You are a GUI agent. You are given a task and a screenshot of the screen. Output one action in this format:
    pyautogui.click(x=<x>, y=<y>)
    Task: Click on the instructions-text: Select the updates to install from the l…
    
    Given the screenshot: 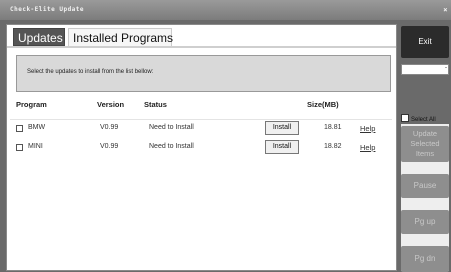 What is the action you would take?
    pyautogui.click(x=90, y=72)
    